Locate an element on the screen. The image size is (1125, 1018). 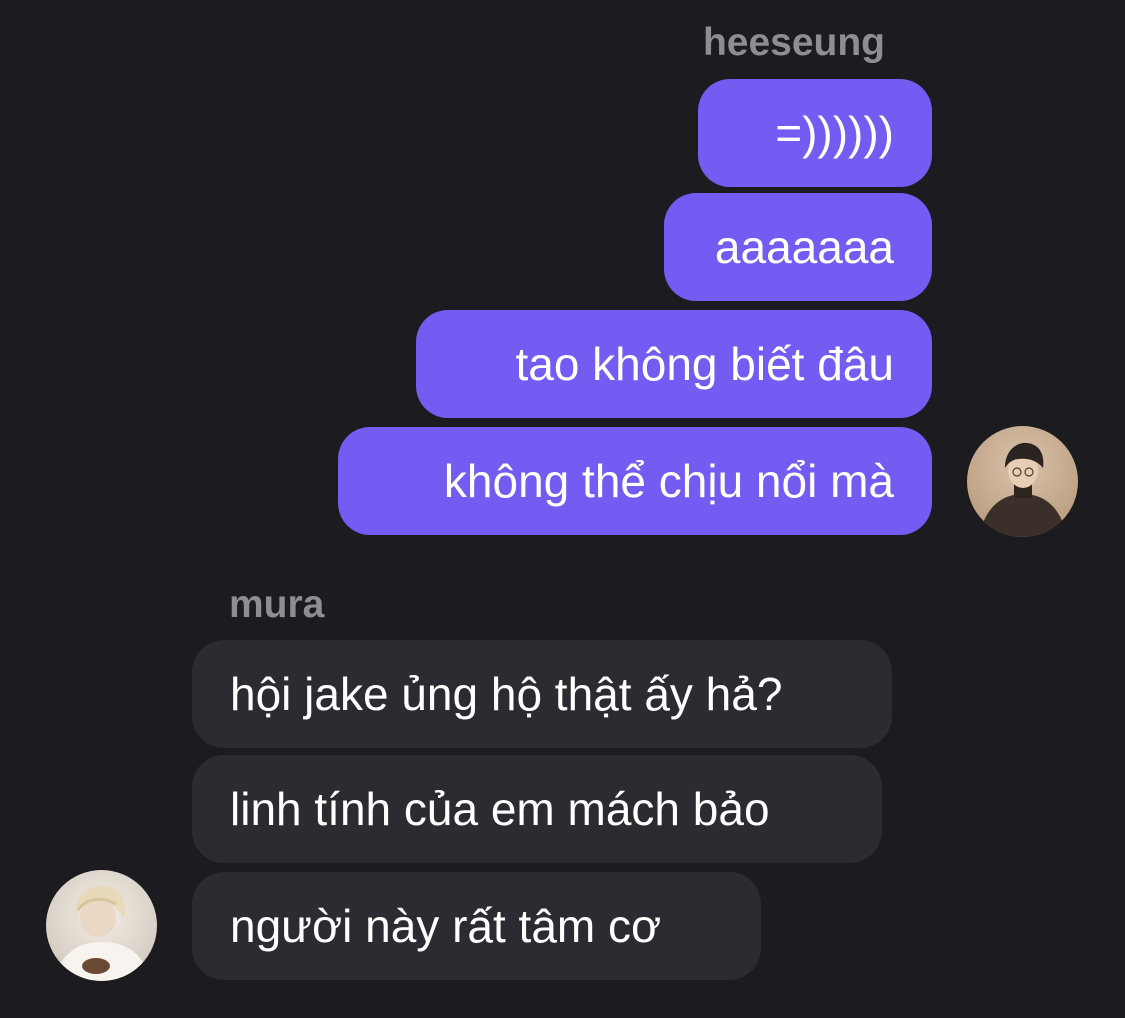
message-text: tao không biết đâu is located at coordinates (704, 364).